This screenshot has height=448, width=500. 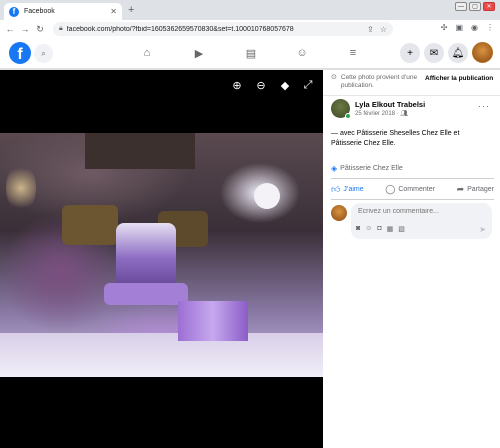 I want to click on window-controls: — ▢ ✕, so click(x=475, y=6).